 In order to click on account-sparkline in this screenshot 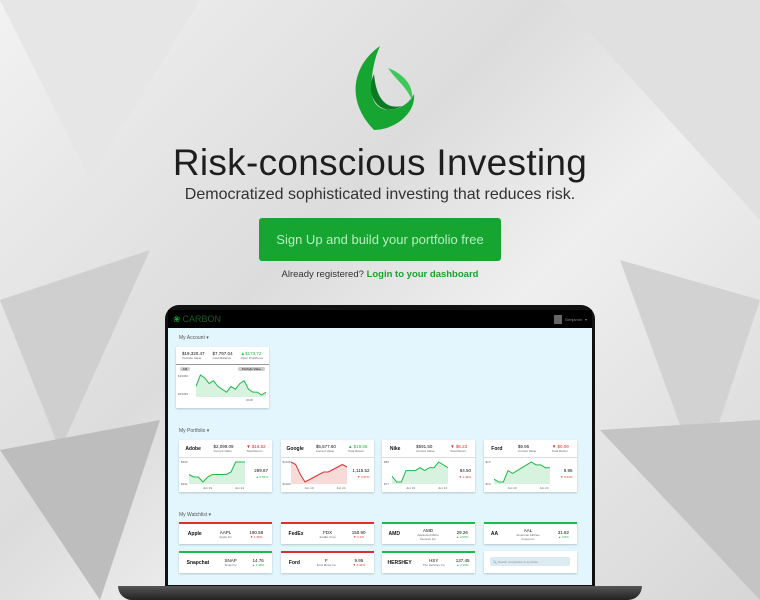, I will do `click(231, 385)`.